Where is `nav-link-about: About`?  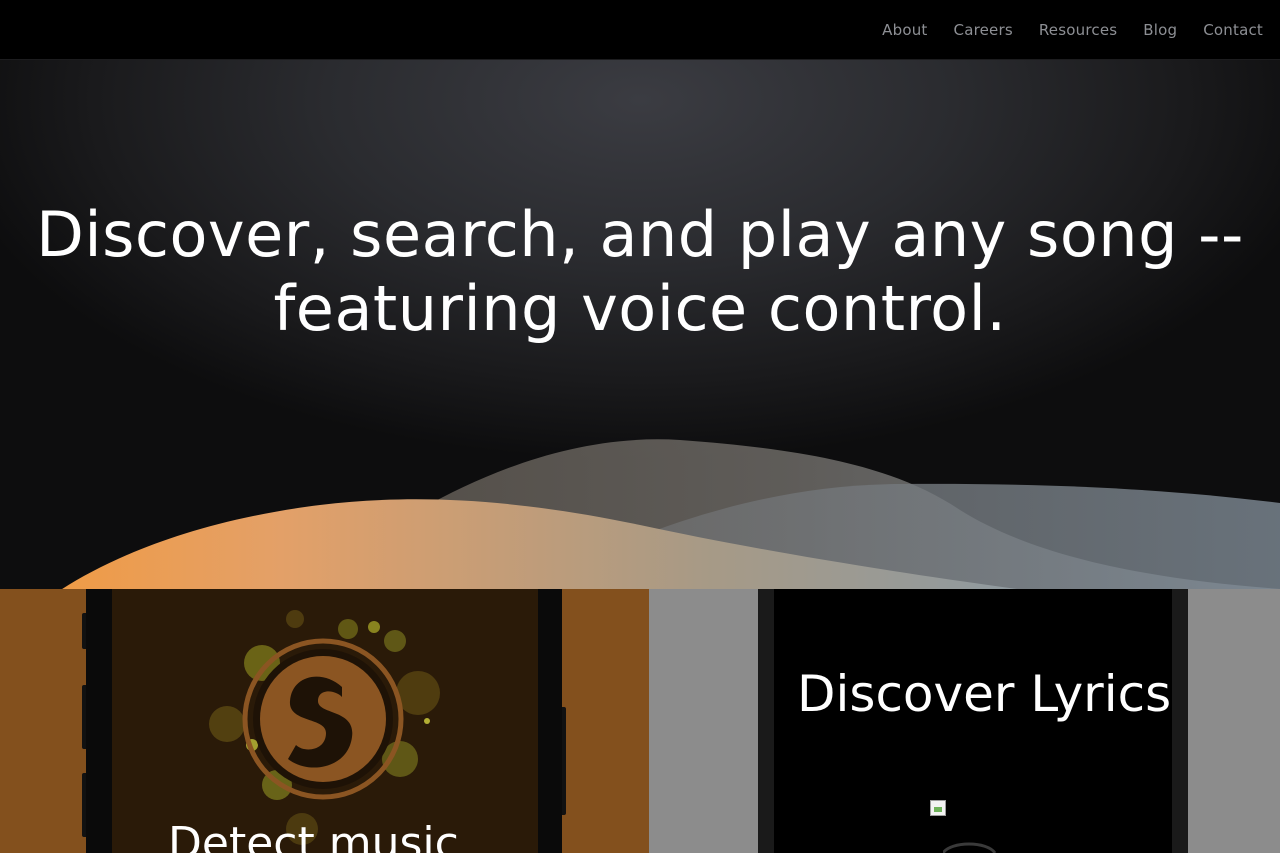
nav-link-about: About is located at coordinates (904, 30).